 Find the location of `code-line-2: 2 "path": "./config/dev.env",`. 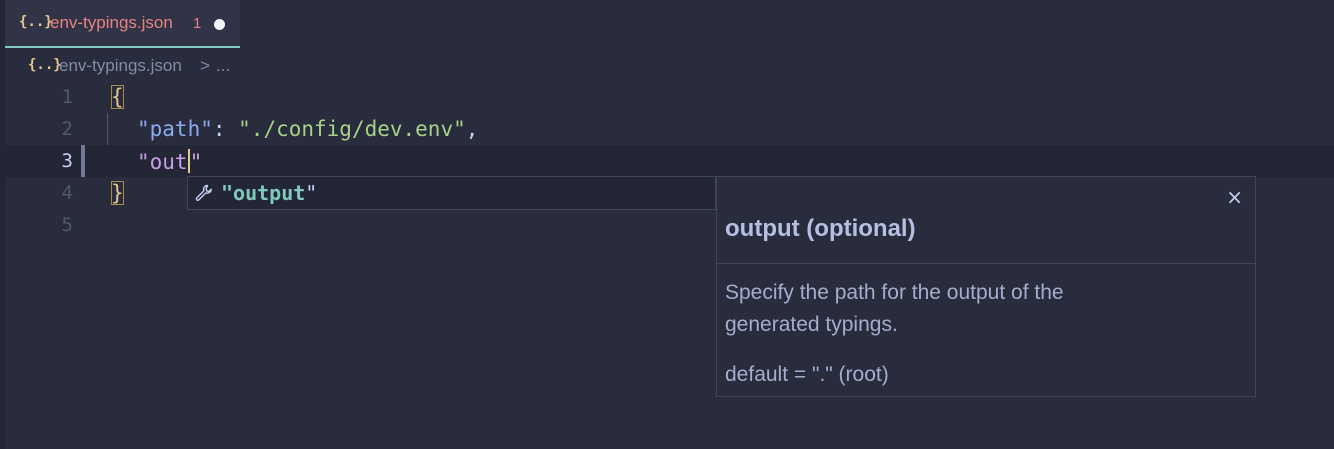

code-line-2: 2 "path": "./config/dev.env", is located at coordinates (669, 129).